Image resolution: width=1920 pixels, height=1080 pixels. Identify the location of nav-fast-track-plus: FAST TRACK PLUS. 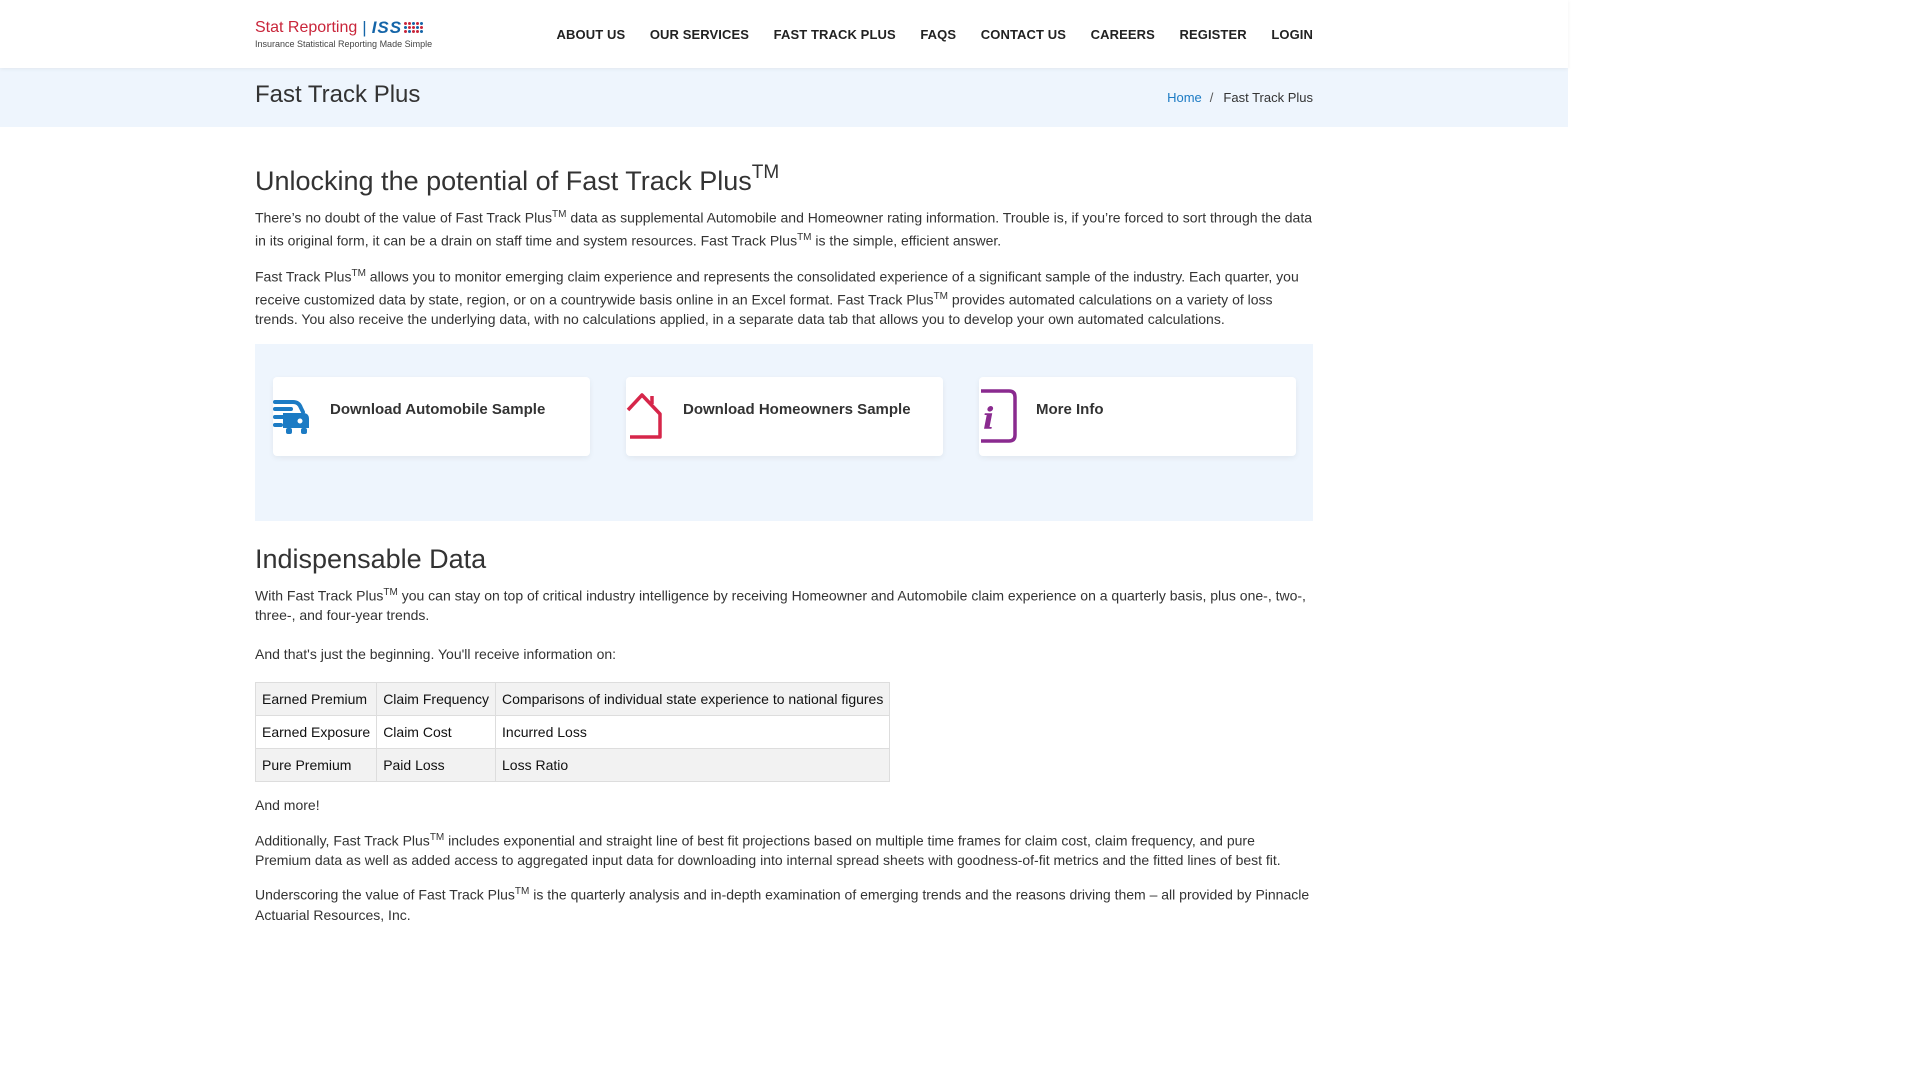
(835, 34).